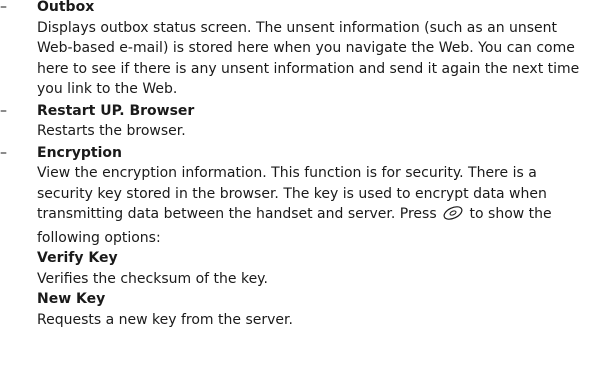 This screenshot has height=366, width=613. What do you see at coordinates (99, 237) in the screenshot?
I see `desc-line: following options:` at bounding box center [99, 237].